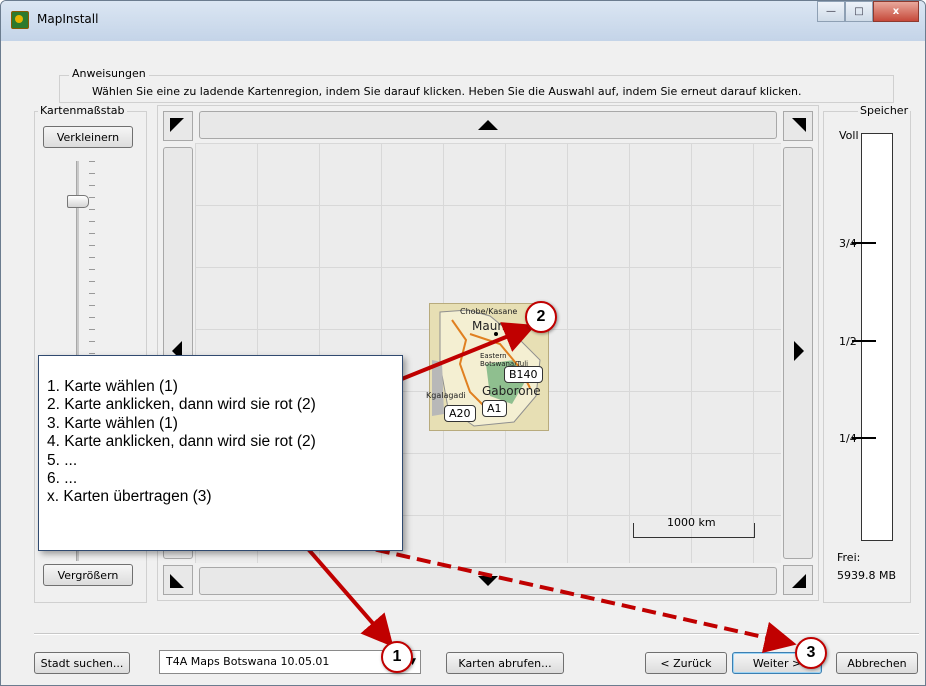  I want to click on label-gaborone: Gaborone, so click(511, 391).